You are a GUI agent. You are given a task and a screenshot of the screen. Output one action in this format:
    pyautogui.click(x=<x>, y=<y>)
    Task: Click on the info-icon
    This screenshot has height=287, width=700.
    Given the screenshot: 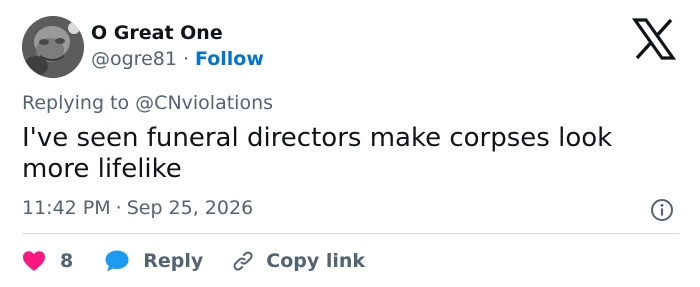 What is the action you would take?
    pyautogui.click(x=662, y=210)
    